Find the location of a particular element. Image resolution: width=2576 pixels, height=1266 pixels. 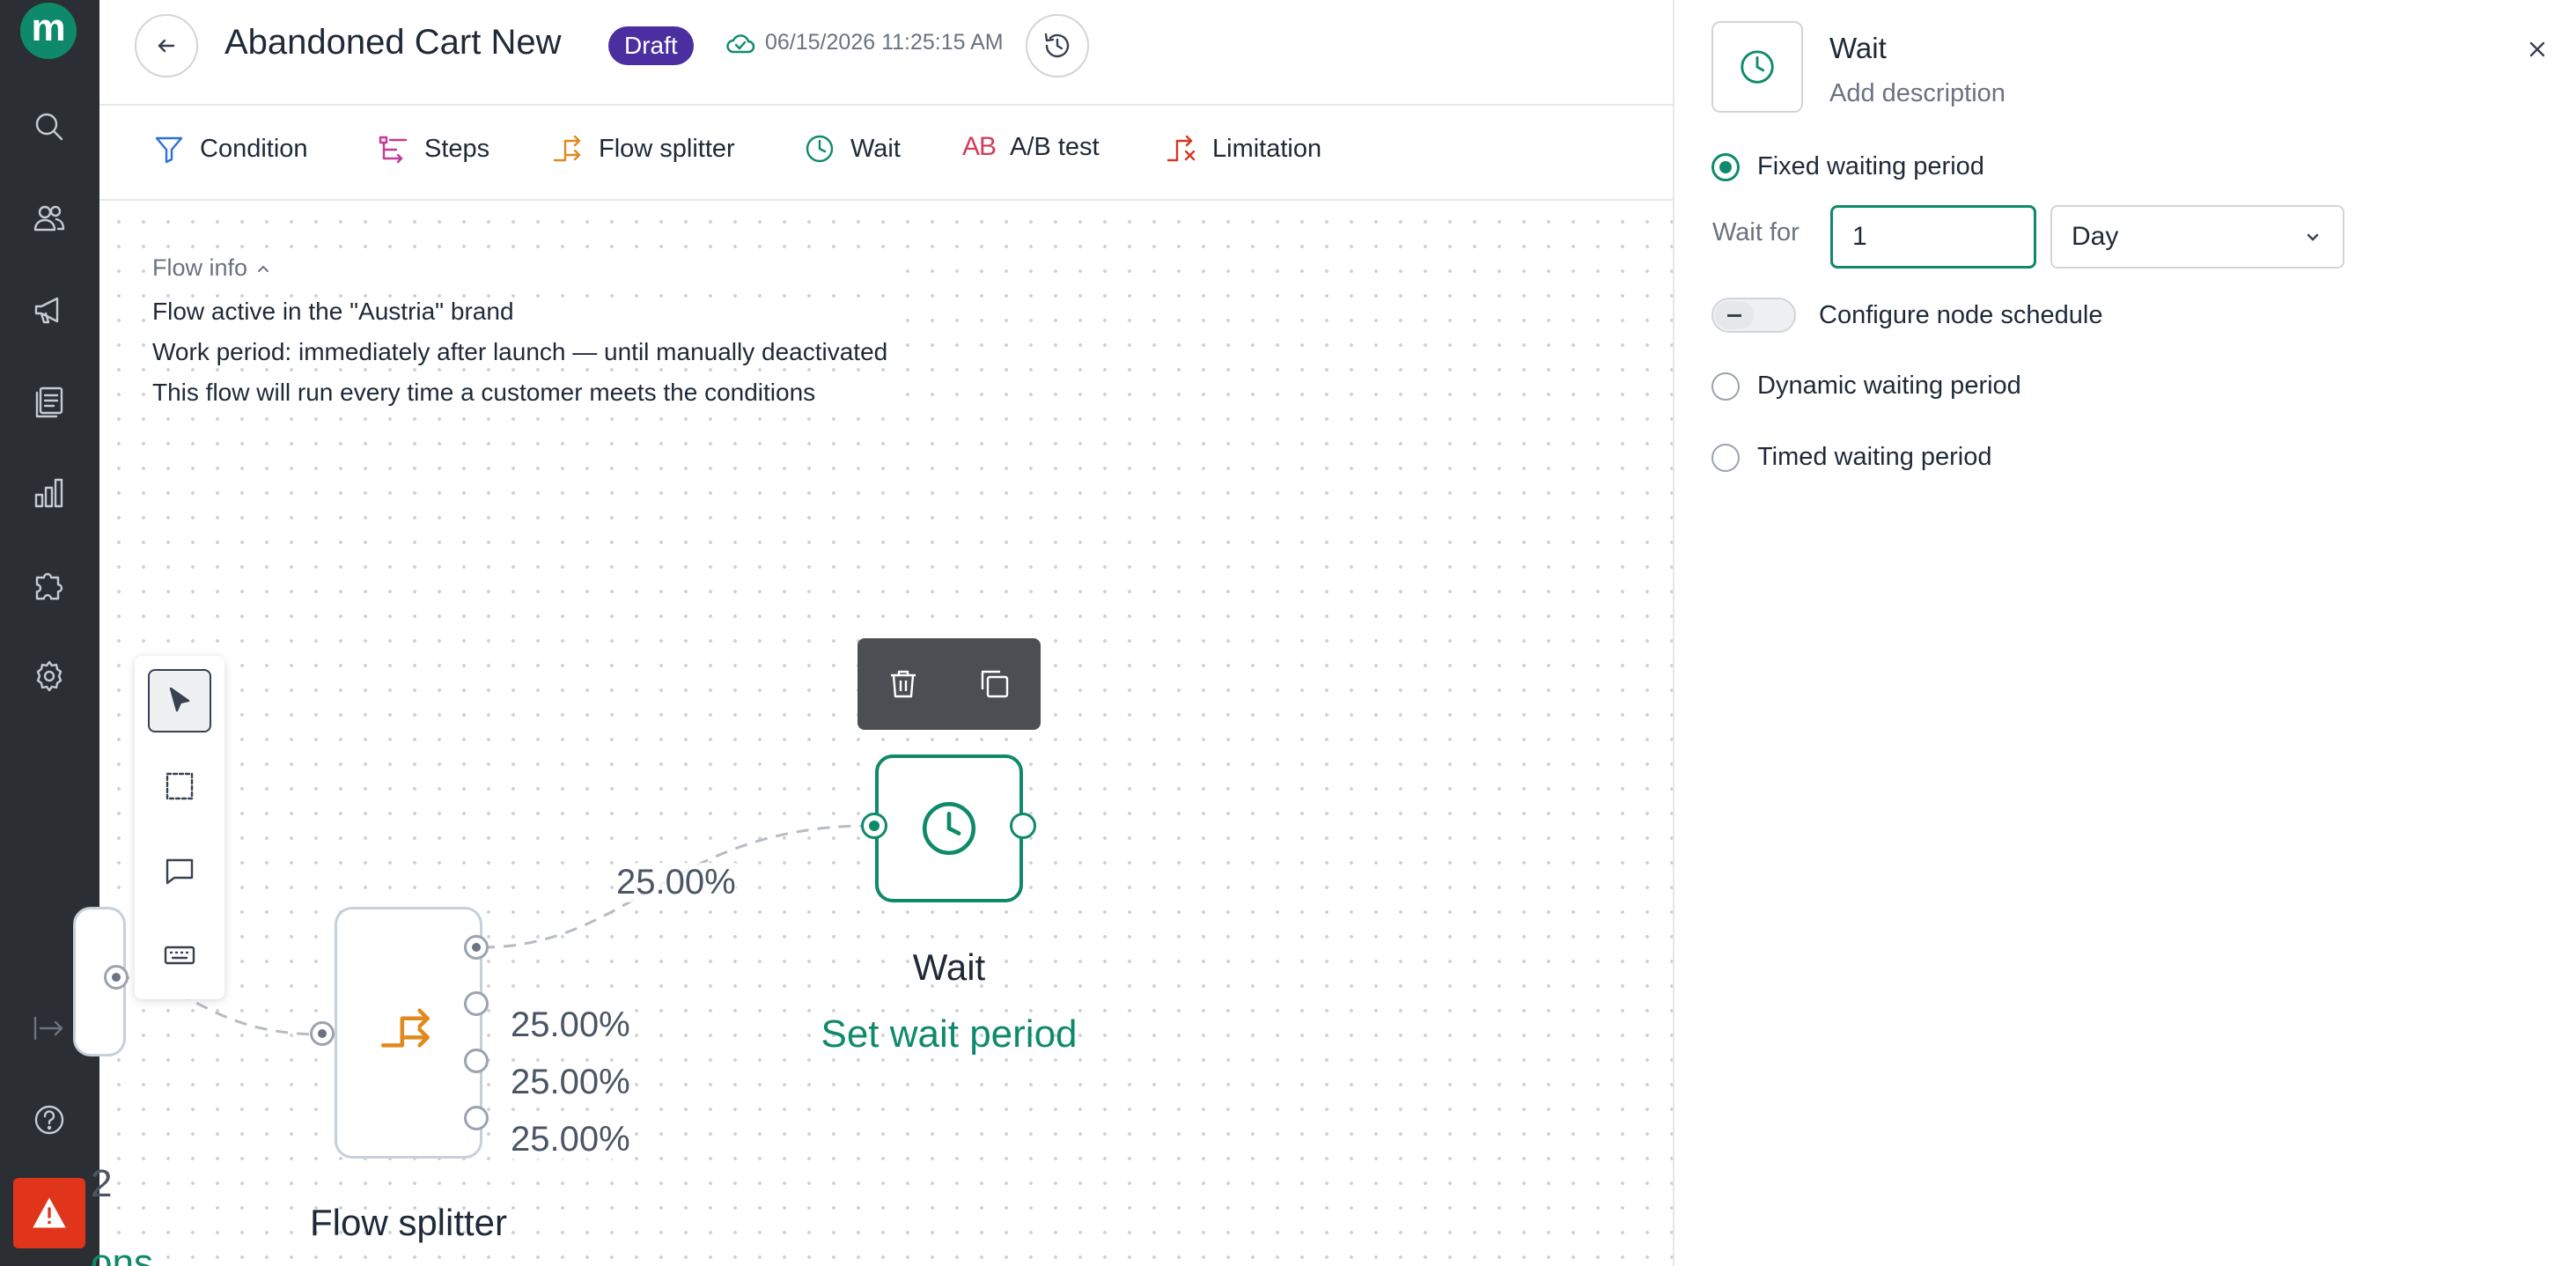

settings-icon is located at coordinates (49, 676).